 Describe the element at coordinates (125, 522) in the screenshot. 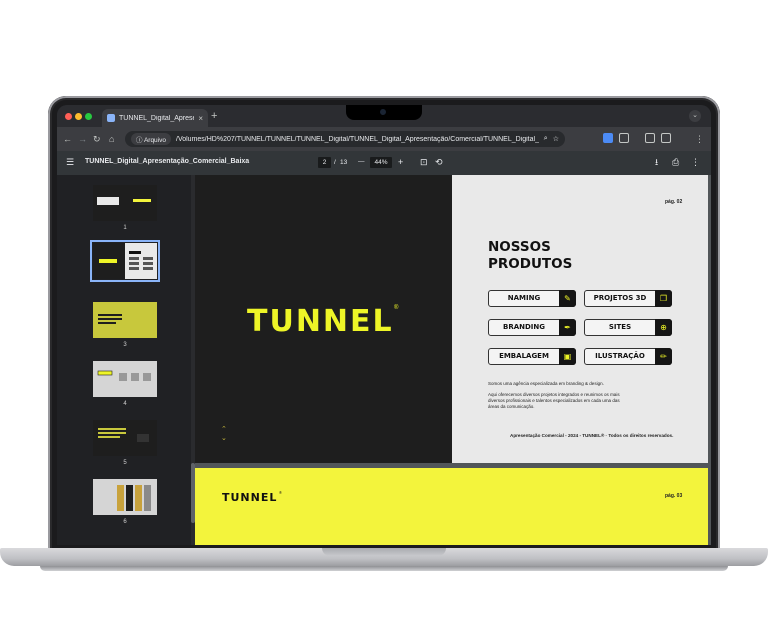

I see `thumbnail-label-6: 6` at that location.